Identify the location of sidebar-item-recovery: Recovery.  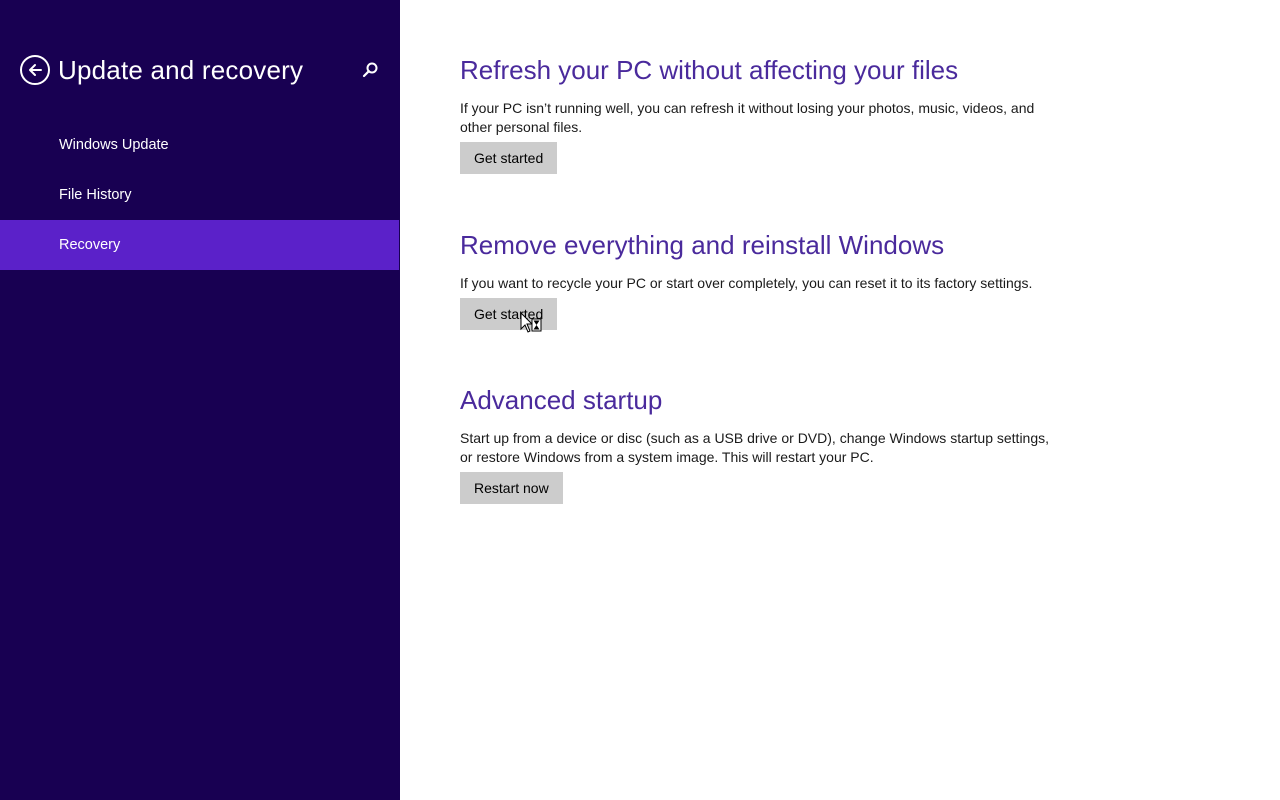
(199, 245).